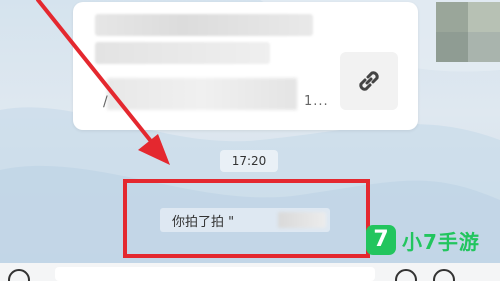 The height and width of the screenshot is (281, 500). I want to click on highlight-box, so click(246, 218).